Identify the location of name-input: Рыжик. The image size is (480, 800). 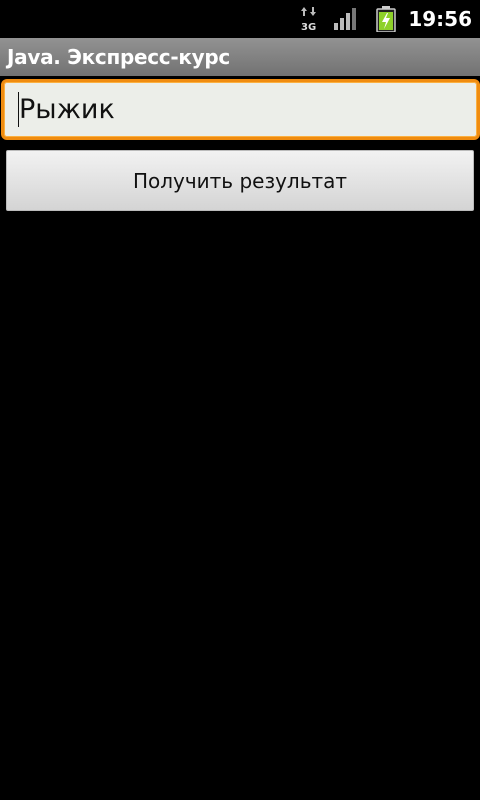
(240, 109).